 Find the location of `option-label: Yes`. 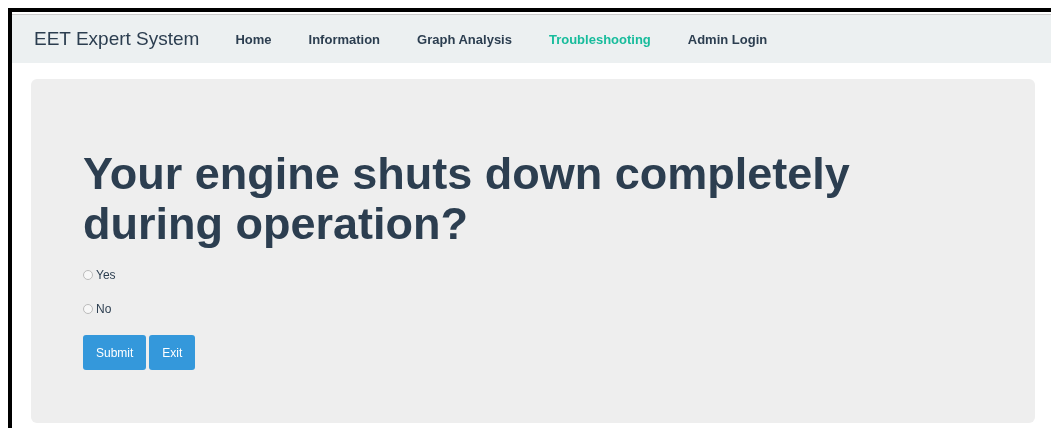

option-label: Yes is located at coordinates (106, 275).